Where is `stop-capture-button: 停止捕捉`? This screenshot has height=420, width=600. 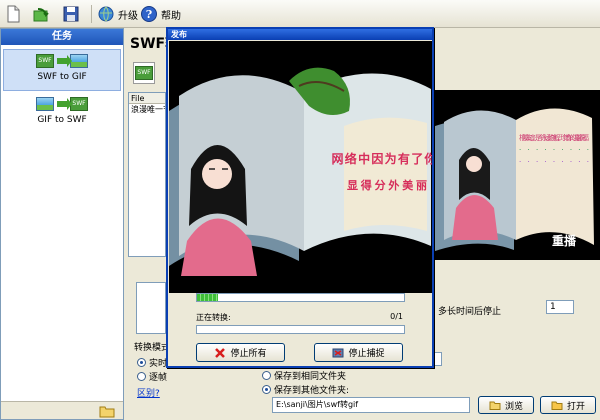 stop-capture-button: 停止捕捉 is located at coordinates (358, 352).